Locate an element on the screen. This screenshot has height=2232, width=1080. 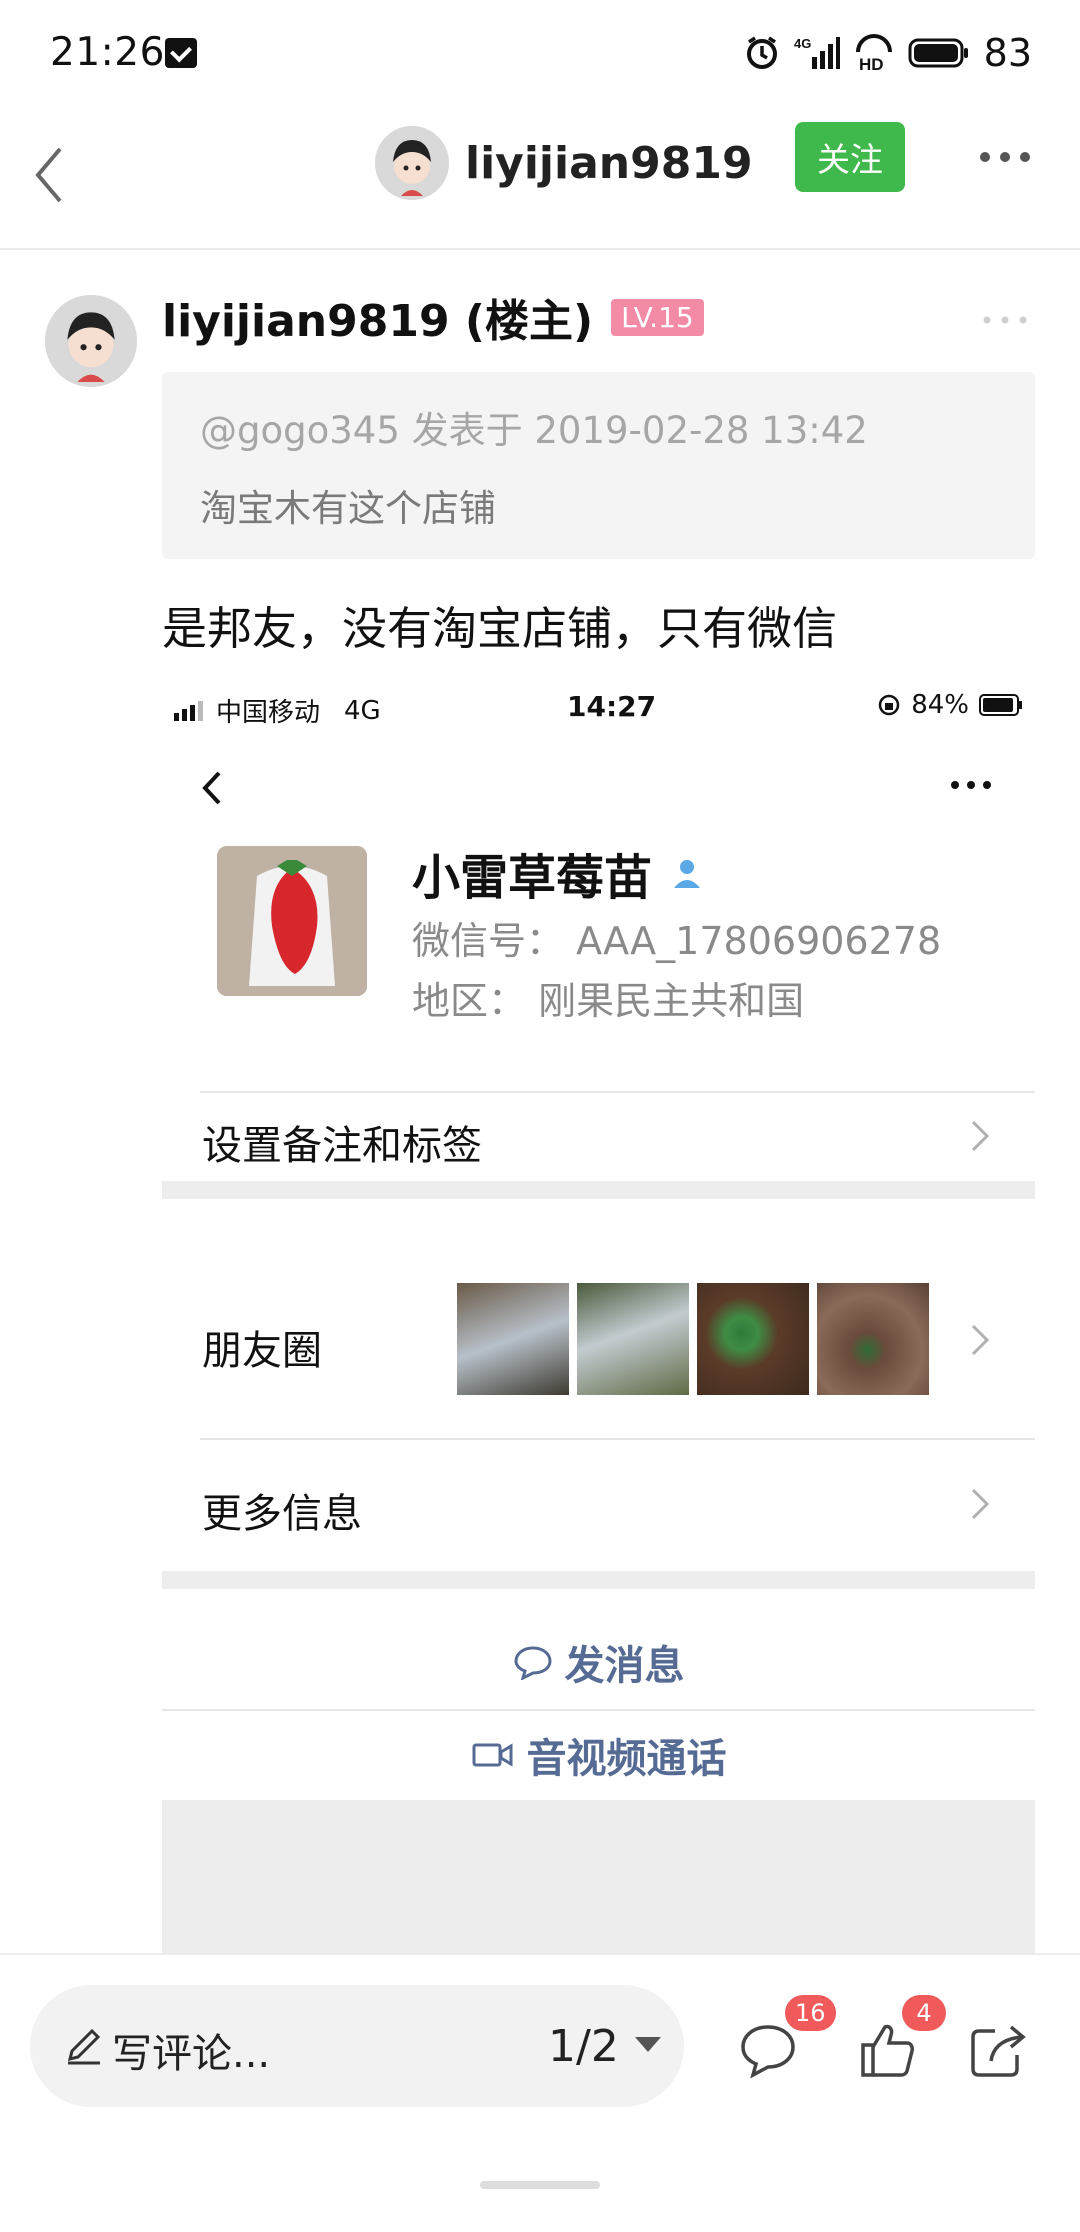
embedded-carrier-name: 中国移动 is located at coordinates (268, 713).